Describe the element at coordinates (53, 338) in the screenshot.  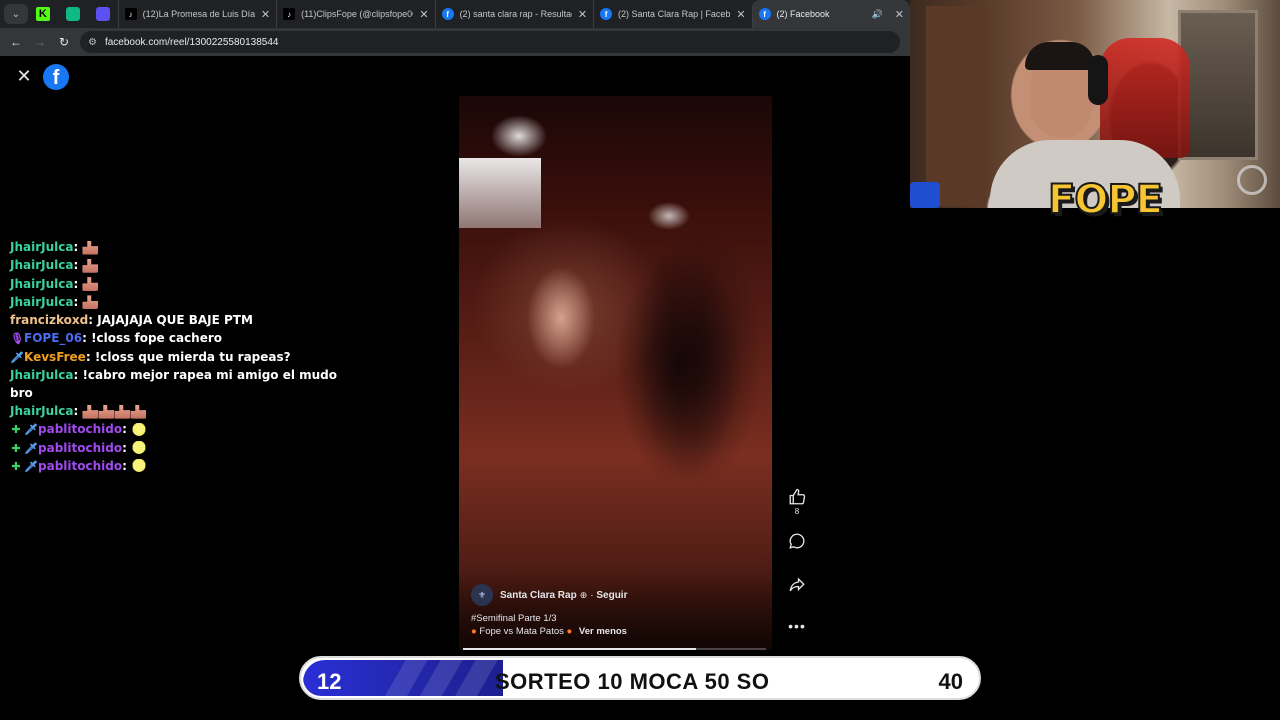
I see `chat-username: FOPE_06` at that location.